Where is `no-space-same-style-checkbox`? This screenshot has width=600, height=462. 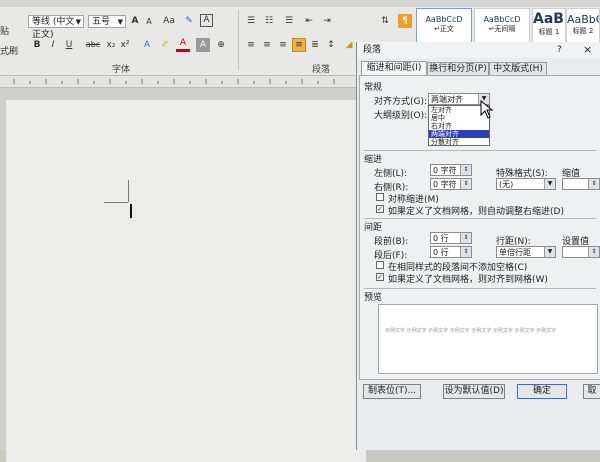 no-space-same-style-checkbox is located at coordinates (380, 265).